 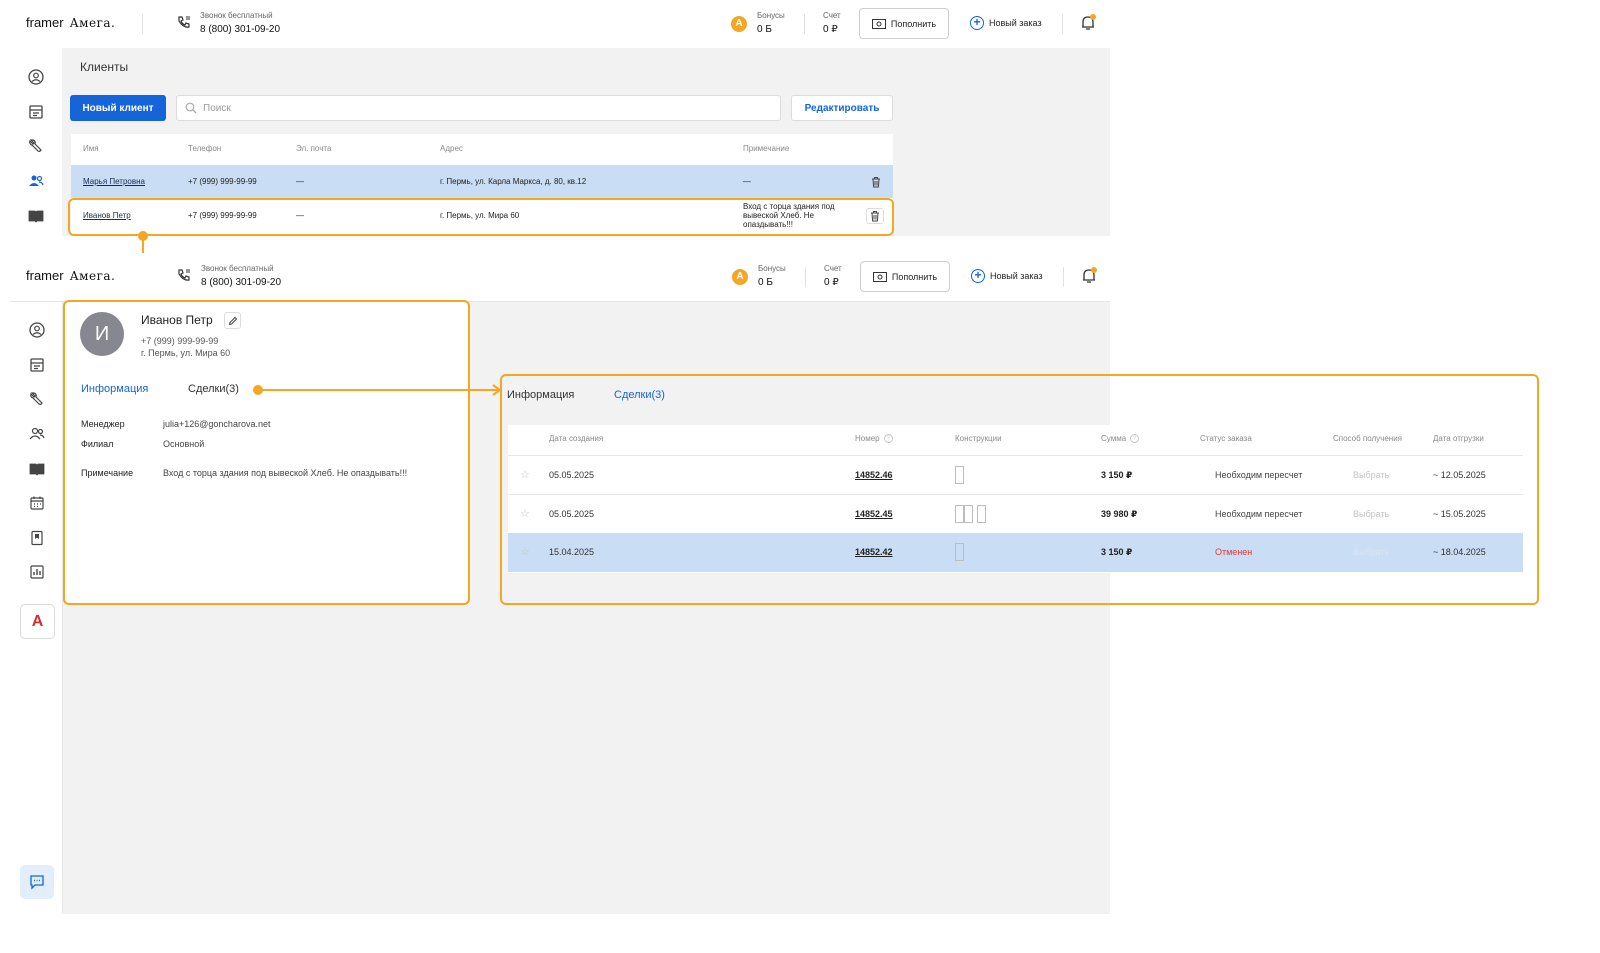 What do you see at coordinates (876, 182) in the screenshot?
I see `trash-icon` at bounding box center [876, 182].